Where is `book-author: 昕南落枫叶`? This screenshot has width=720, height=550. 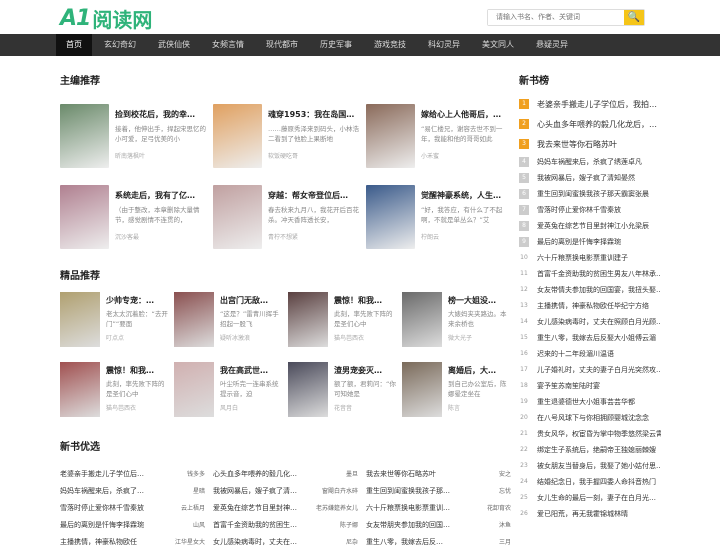 book-author: 昕南落枫叶 is located at coordinates (161, 155).